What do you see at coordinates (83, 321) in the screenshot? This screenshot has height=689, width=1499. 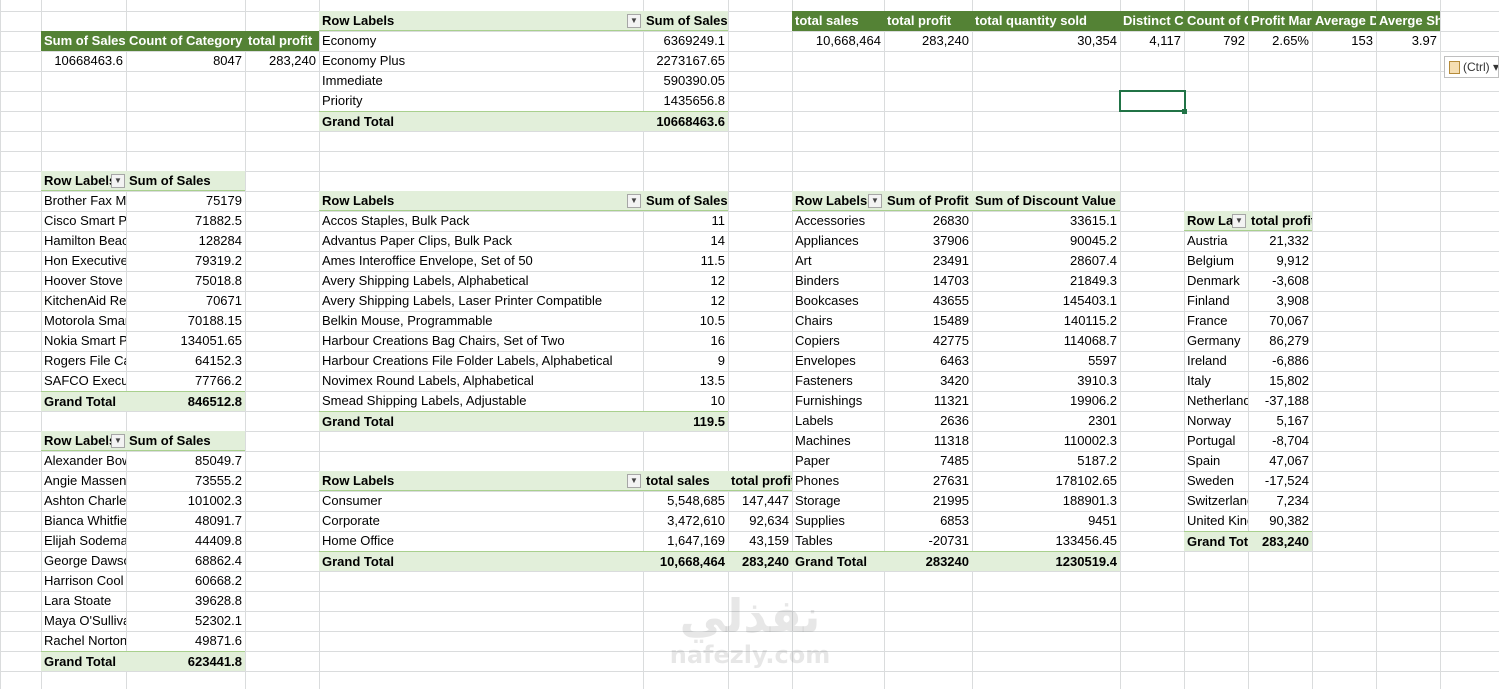 I see `pivot-row-label: Motorola Smart Phone` at bounding box center [83, 321].